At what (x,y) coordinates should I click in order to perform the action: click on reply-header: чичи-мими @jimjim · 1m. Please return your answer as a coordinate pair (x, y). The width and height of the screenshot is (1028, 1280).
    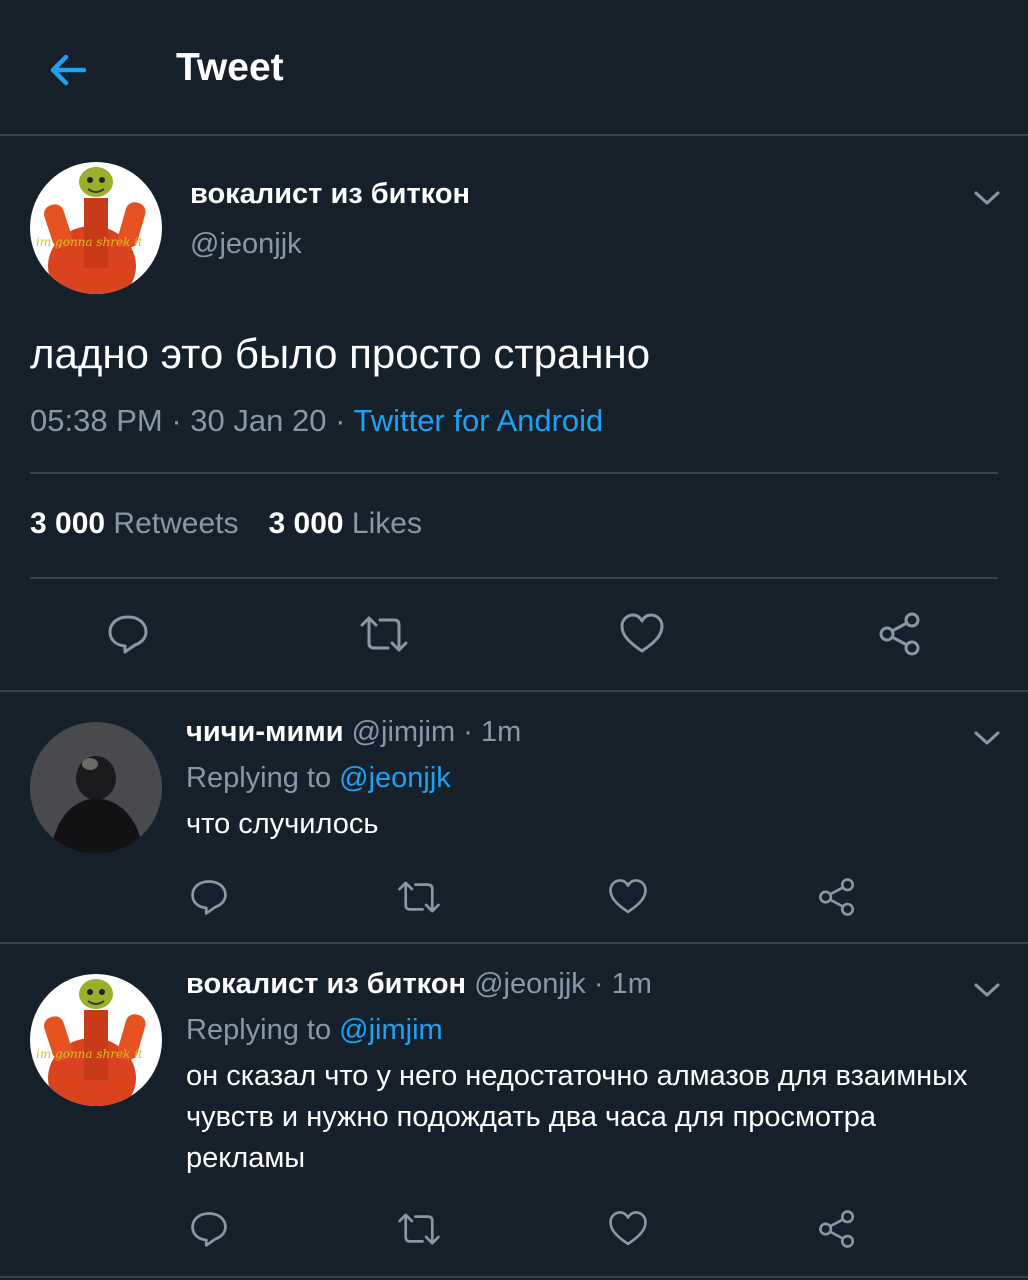
    Looking at the image, I should click on (353, 732).